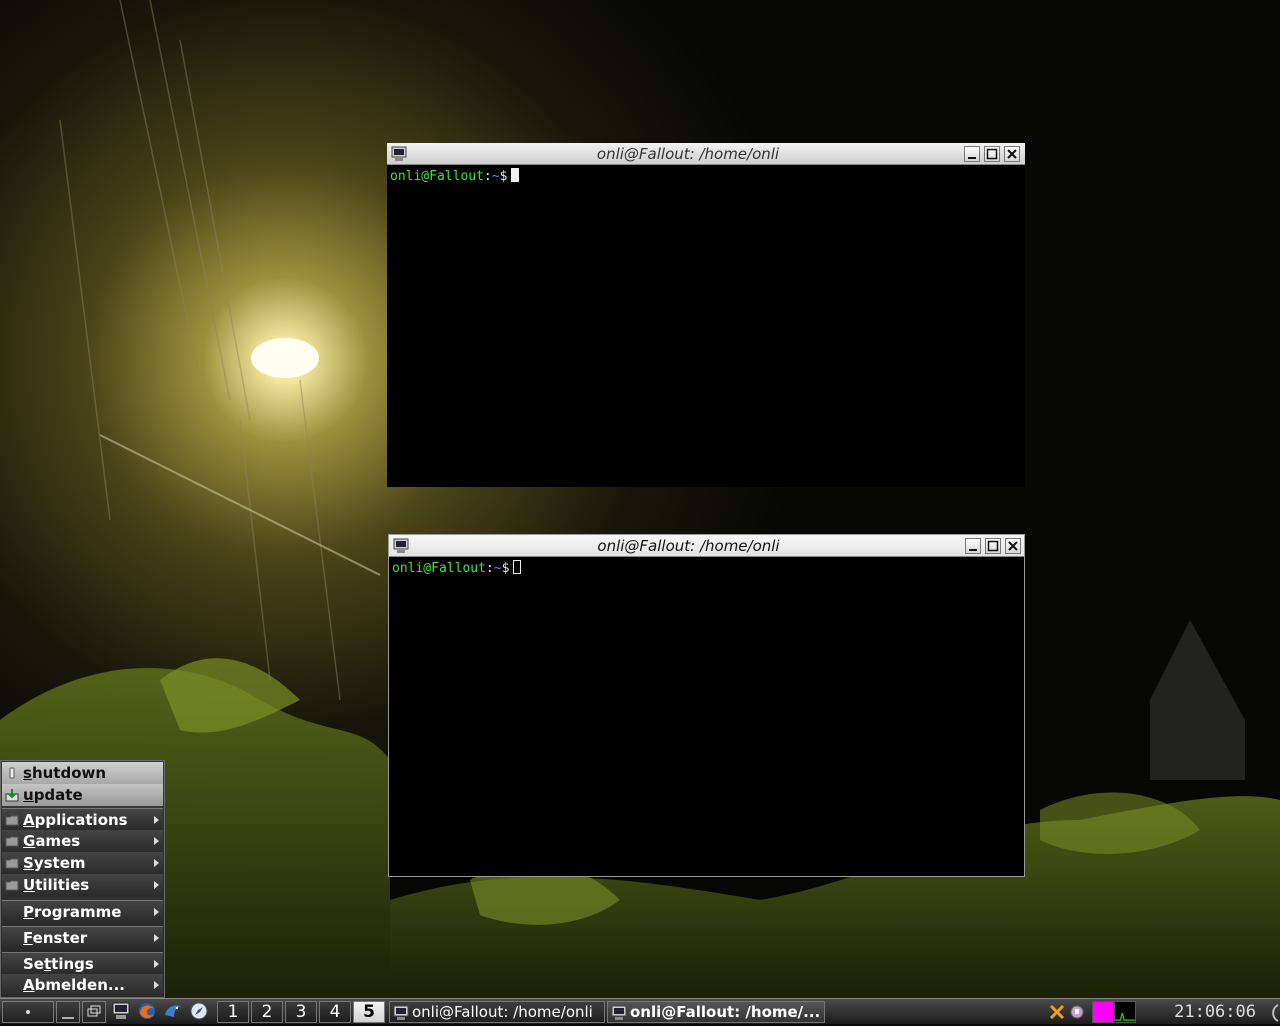  What do you see at coordinates (502, 1012) in the screenshot?
I see `task-label: onli@Fallout: /home/onli` at bounding box center [502, 1012].